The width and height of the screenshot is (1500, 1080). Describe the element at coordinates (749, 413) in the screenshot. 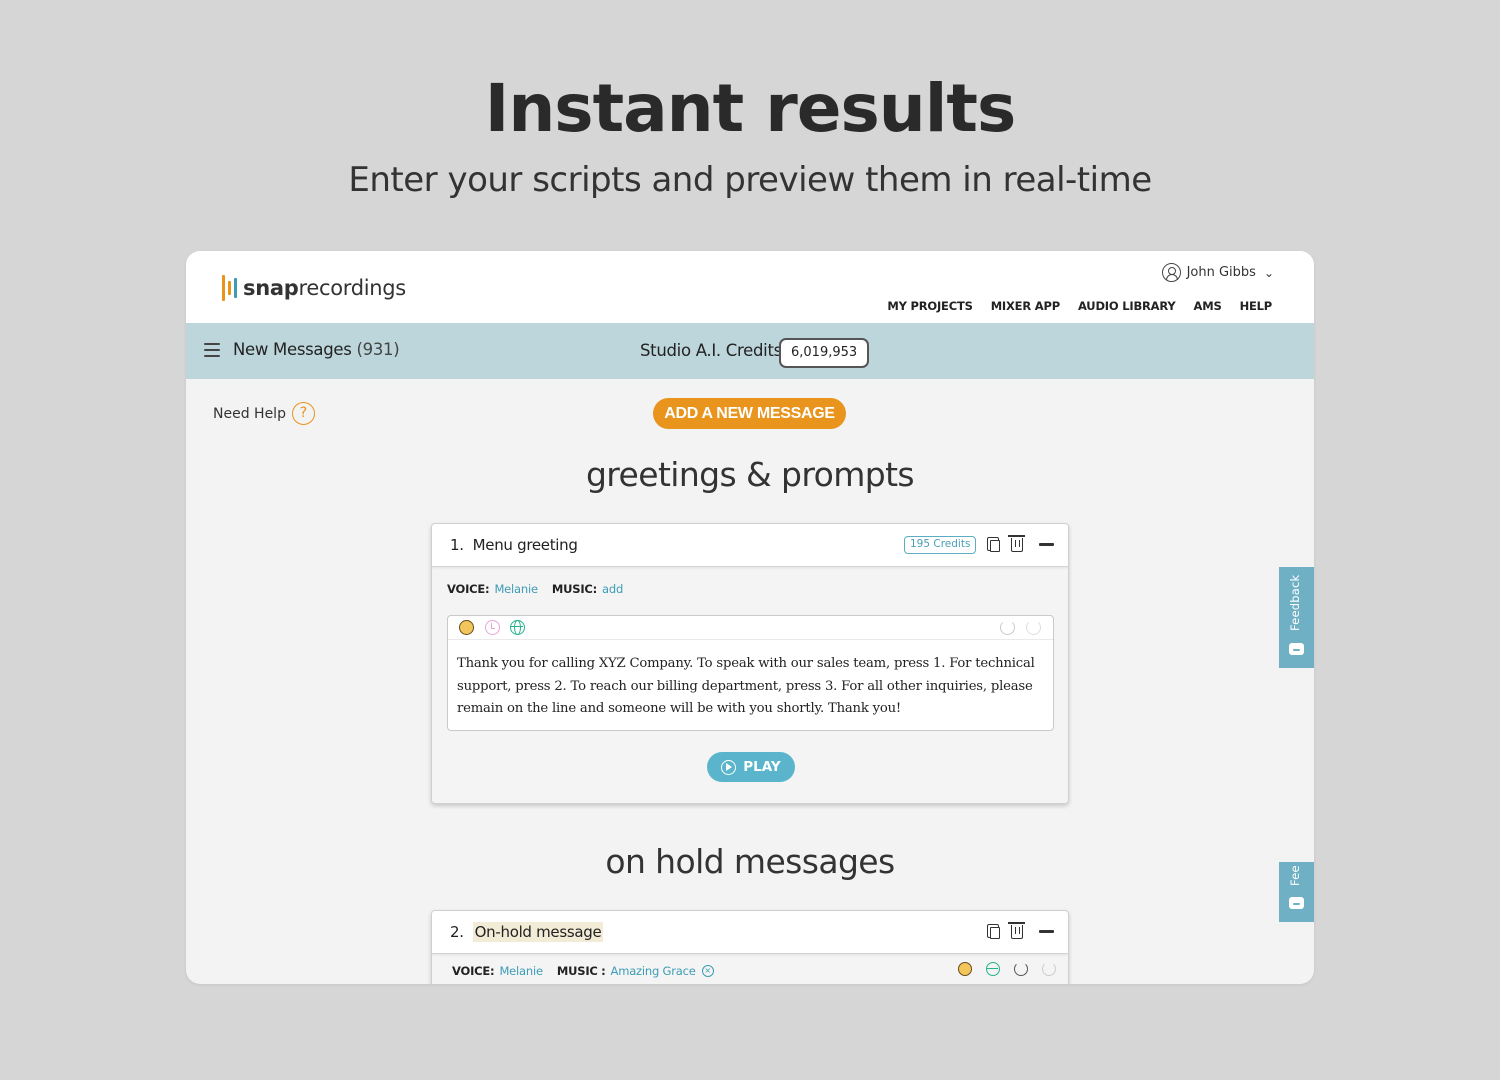

I see `add-new-message-button: ADD A NEW MESSAGE` at that location.